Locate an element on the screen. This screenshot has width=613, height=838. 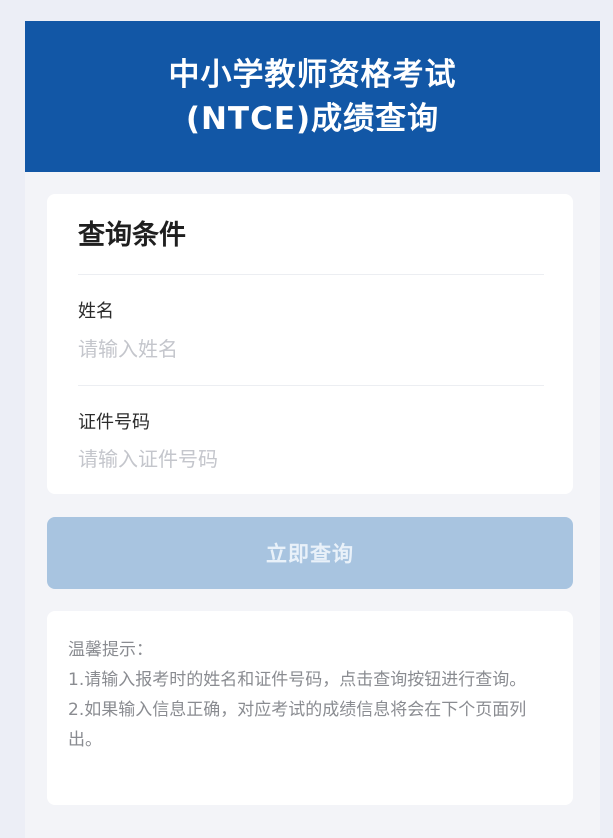
tips-line-1: 1.请输入报考时的姓名和证件号码，点击查询按钮进行查询。 is located at coordinates (297, 680).